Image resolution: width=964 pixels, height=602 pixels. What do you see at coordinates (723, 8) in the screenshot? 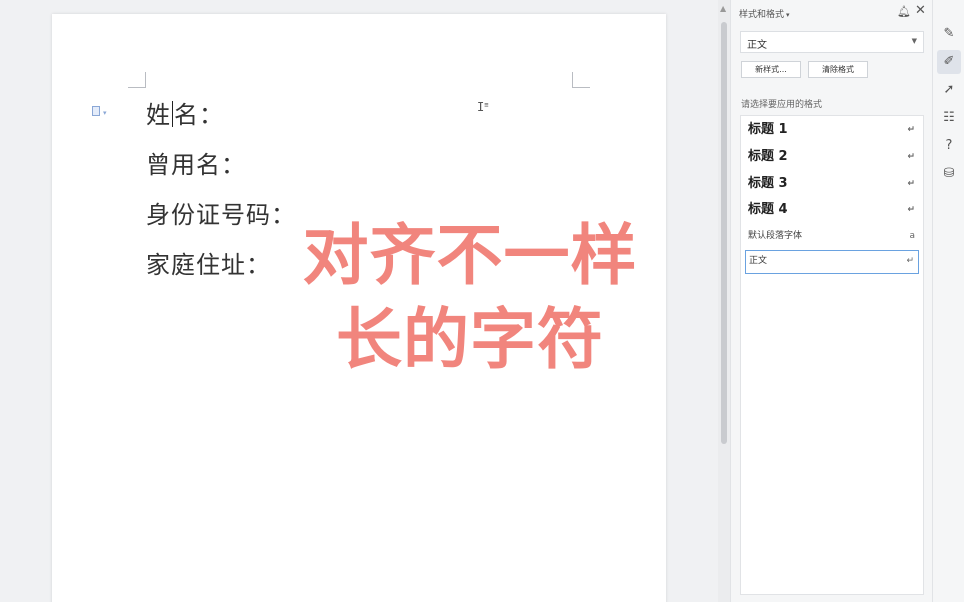
I see `scroll-up-icon: ▲` at bounding box center [723, 8].